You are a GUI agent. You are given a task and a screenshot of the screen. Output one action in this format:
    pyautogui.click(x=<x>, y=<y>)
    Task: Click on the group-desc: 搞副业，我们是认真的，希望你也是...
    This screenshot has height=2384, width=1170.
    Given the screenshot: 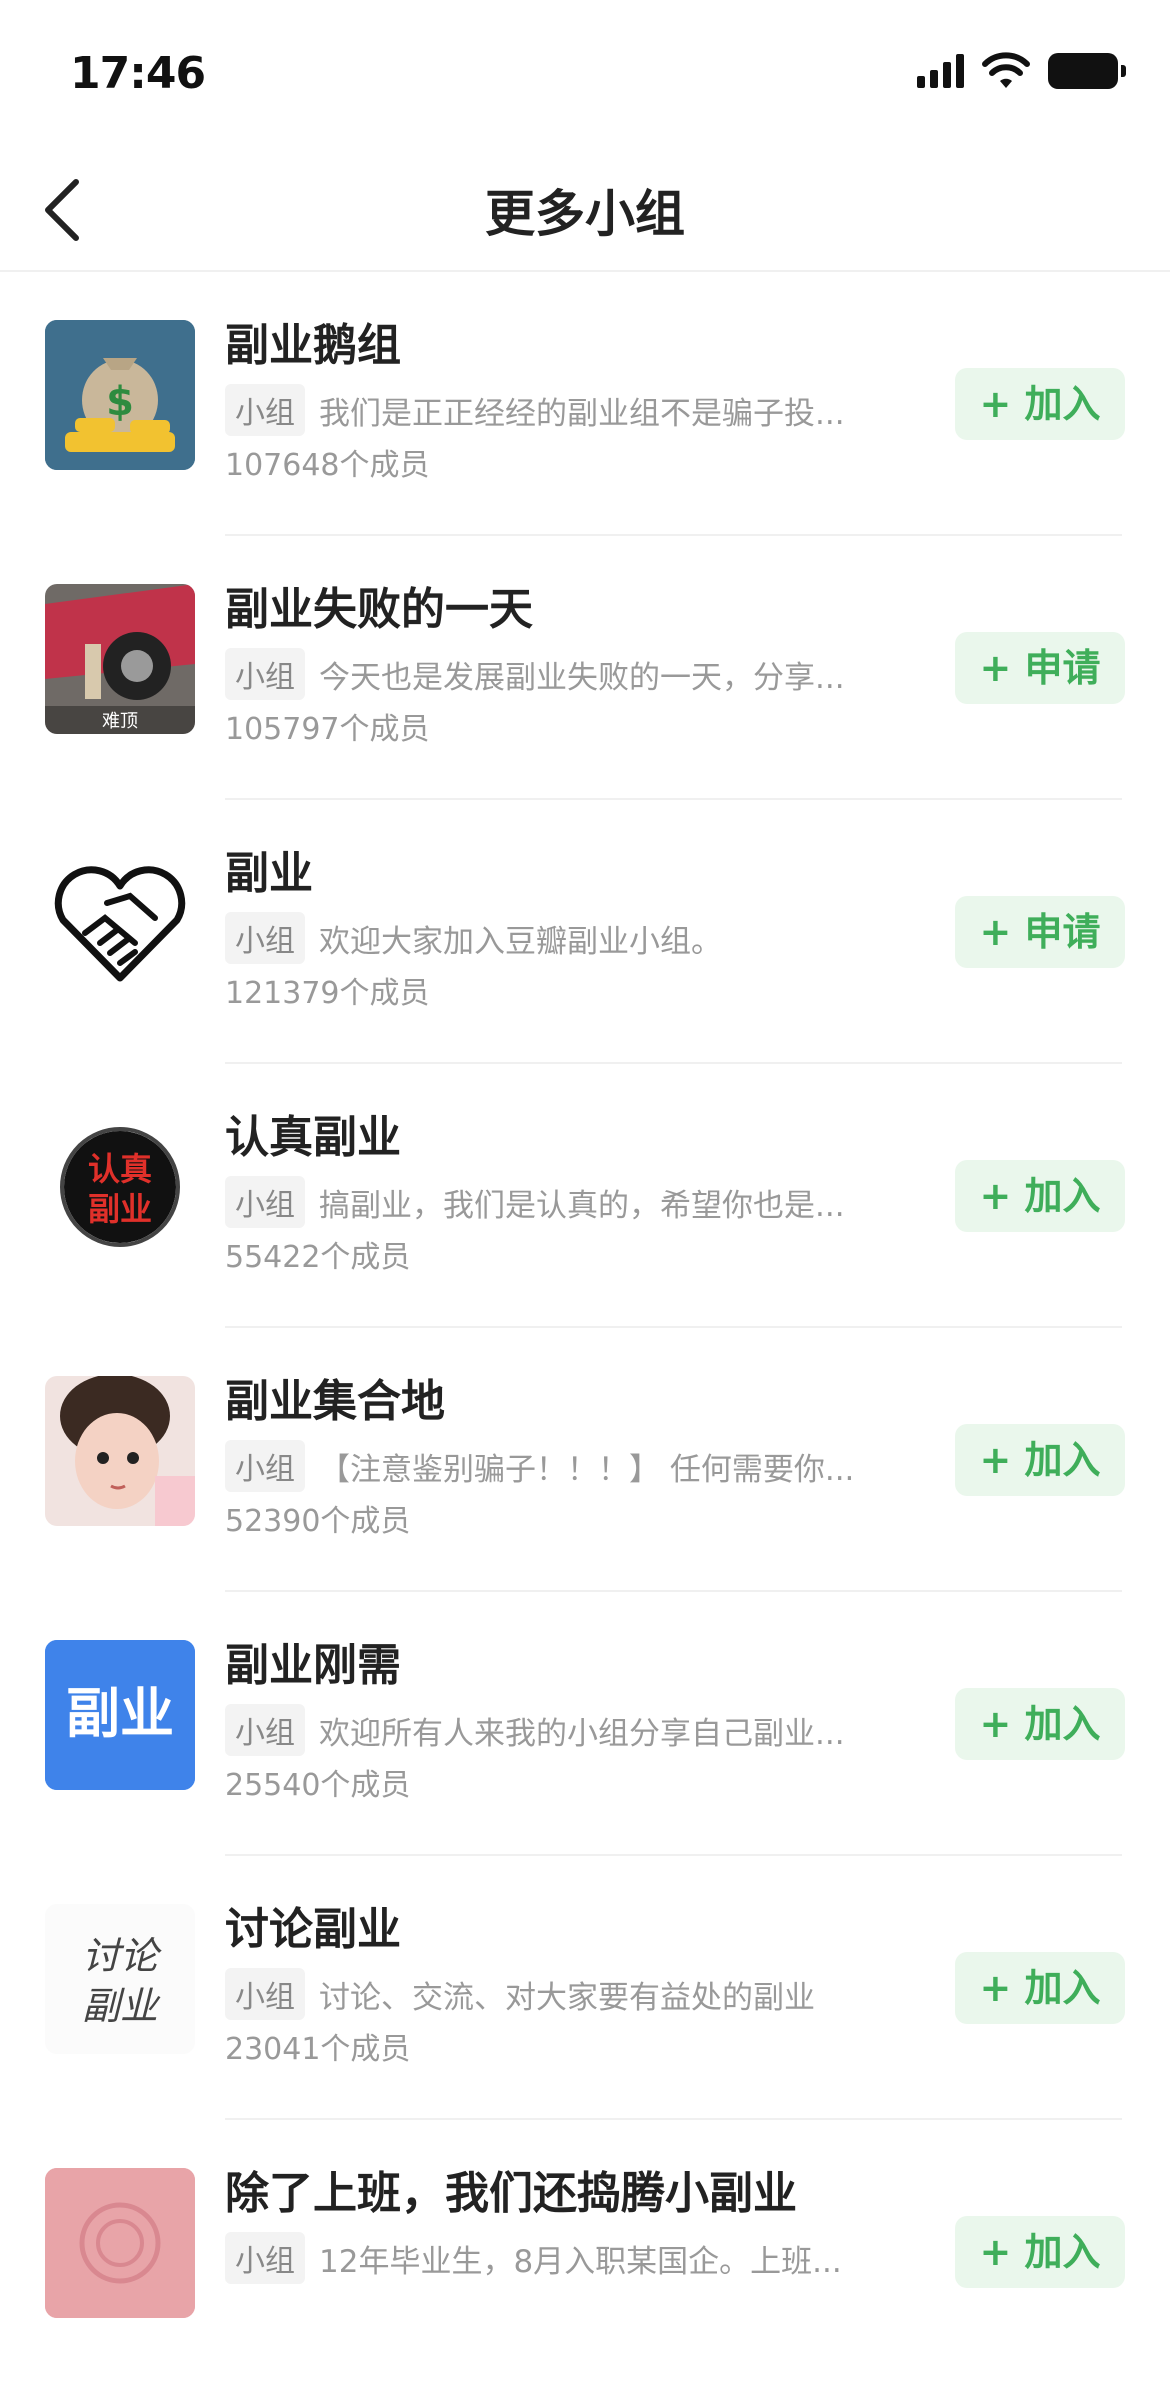 What is the action you would take?
    pyautogui.click(x=582, y=1205)
    